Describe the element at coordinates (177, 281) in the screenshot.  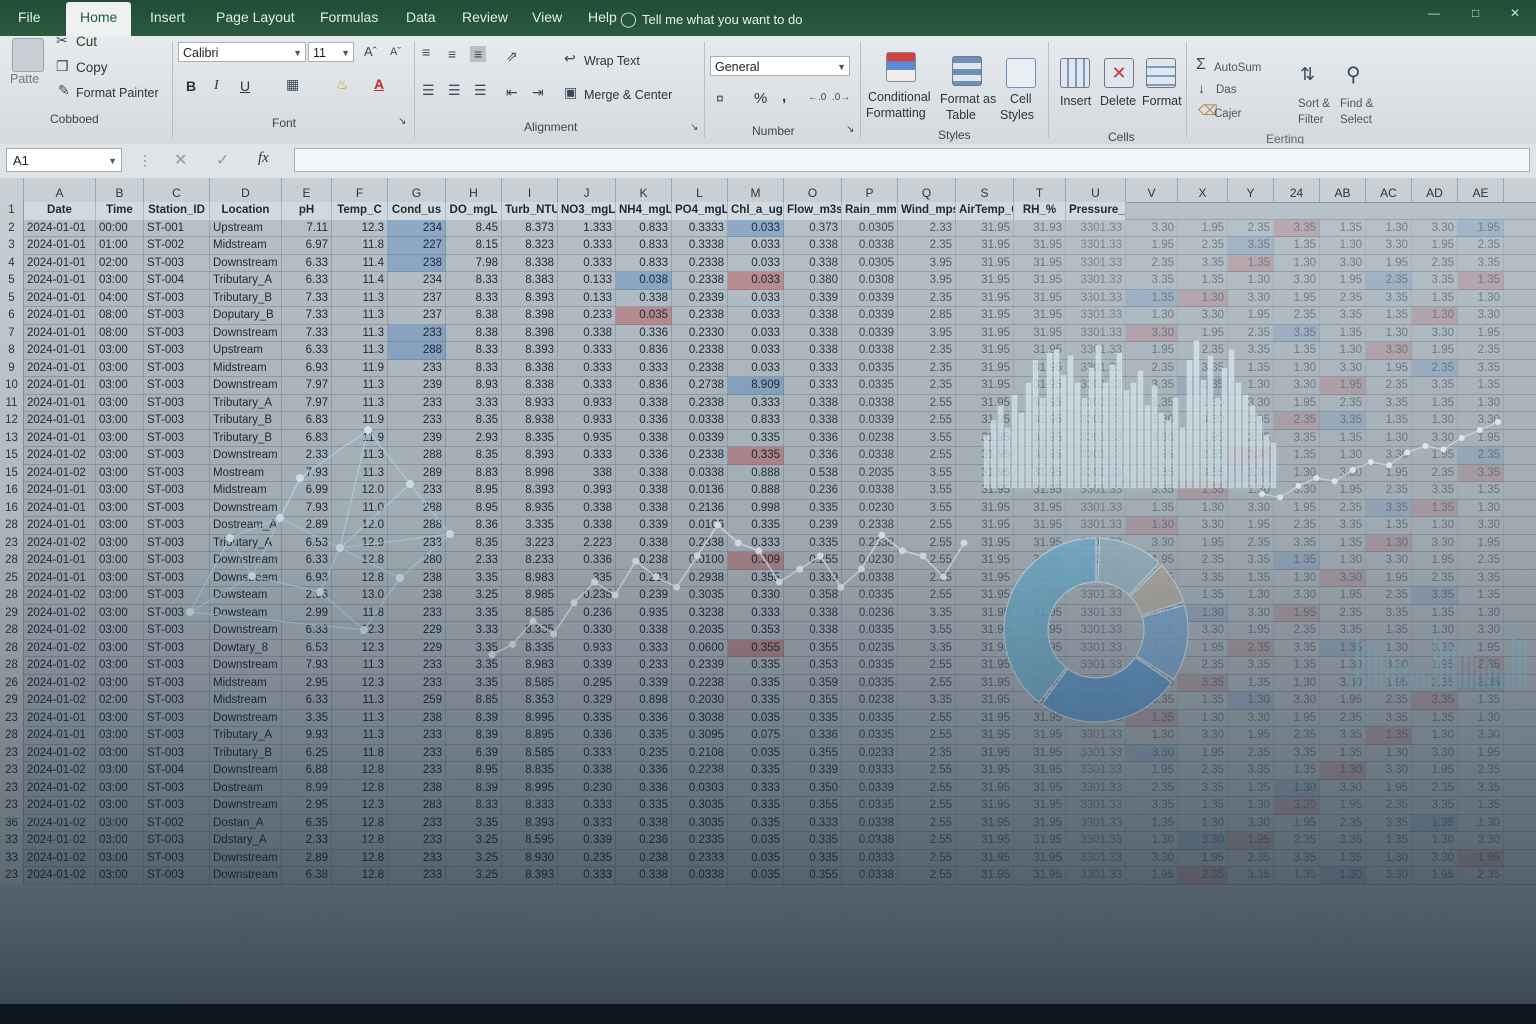
I see `table-cell: ST-004` at that location.